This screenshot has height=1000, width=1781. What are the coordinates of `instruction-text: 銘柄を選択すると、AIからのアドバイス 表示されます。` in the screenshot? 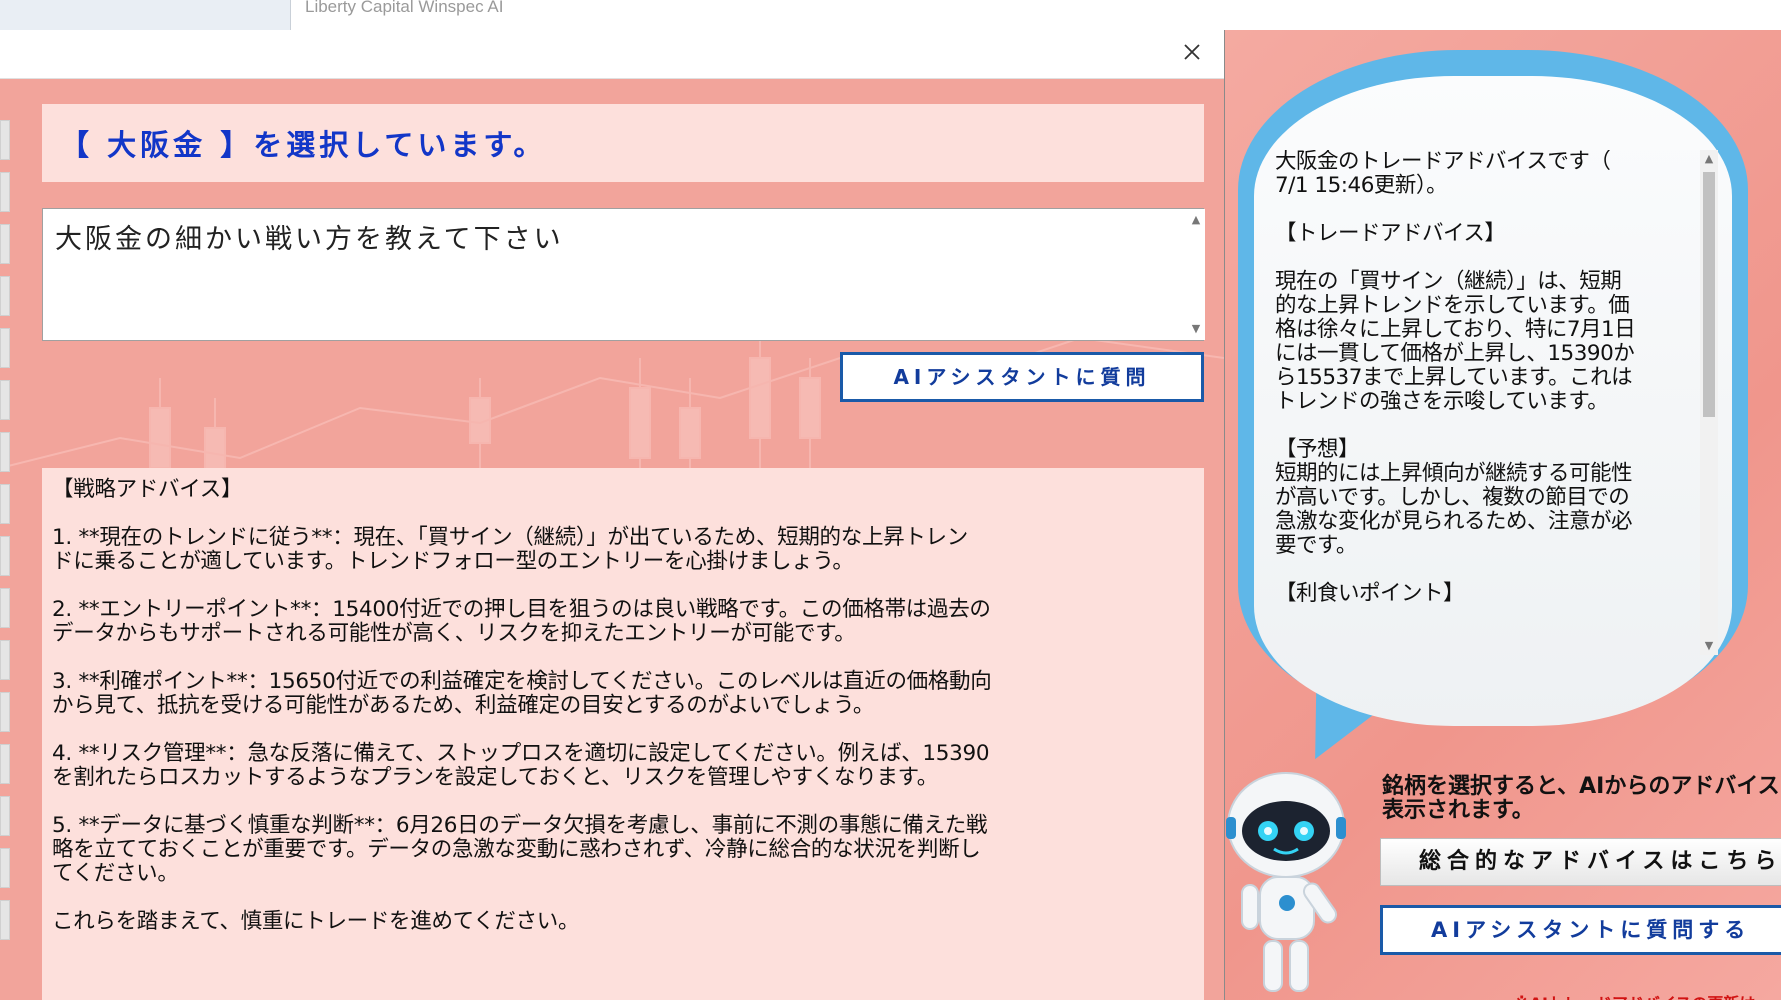 It's located at (1581, 799).